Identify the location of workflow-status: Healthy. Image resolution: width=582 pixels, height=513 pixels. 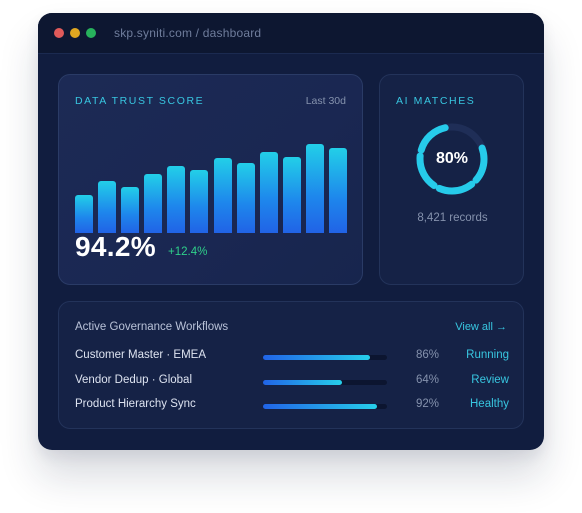
(489, 404).